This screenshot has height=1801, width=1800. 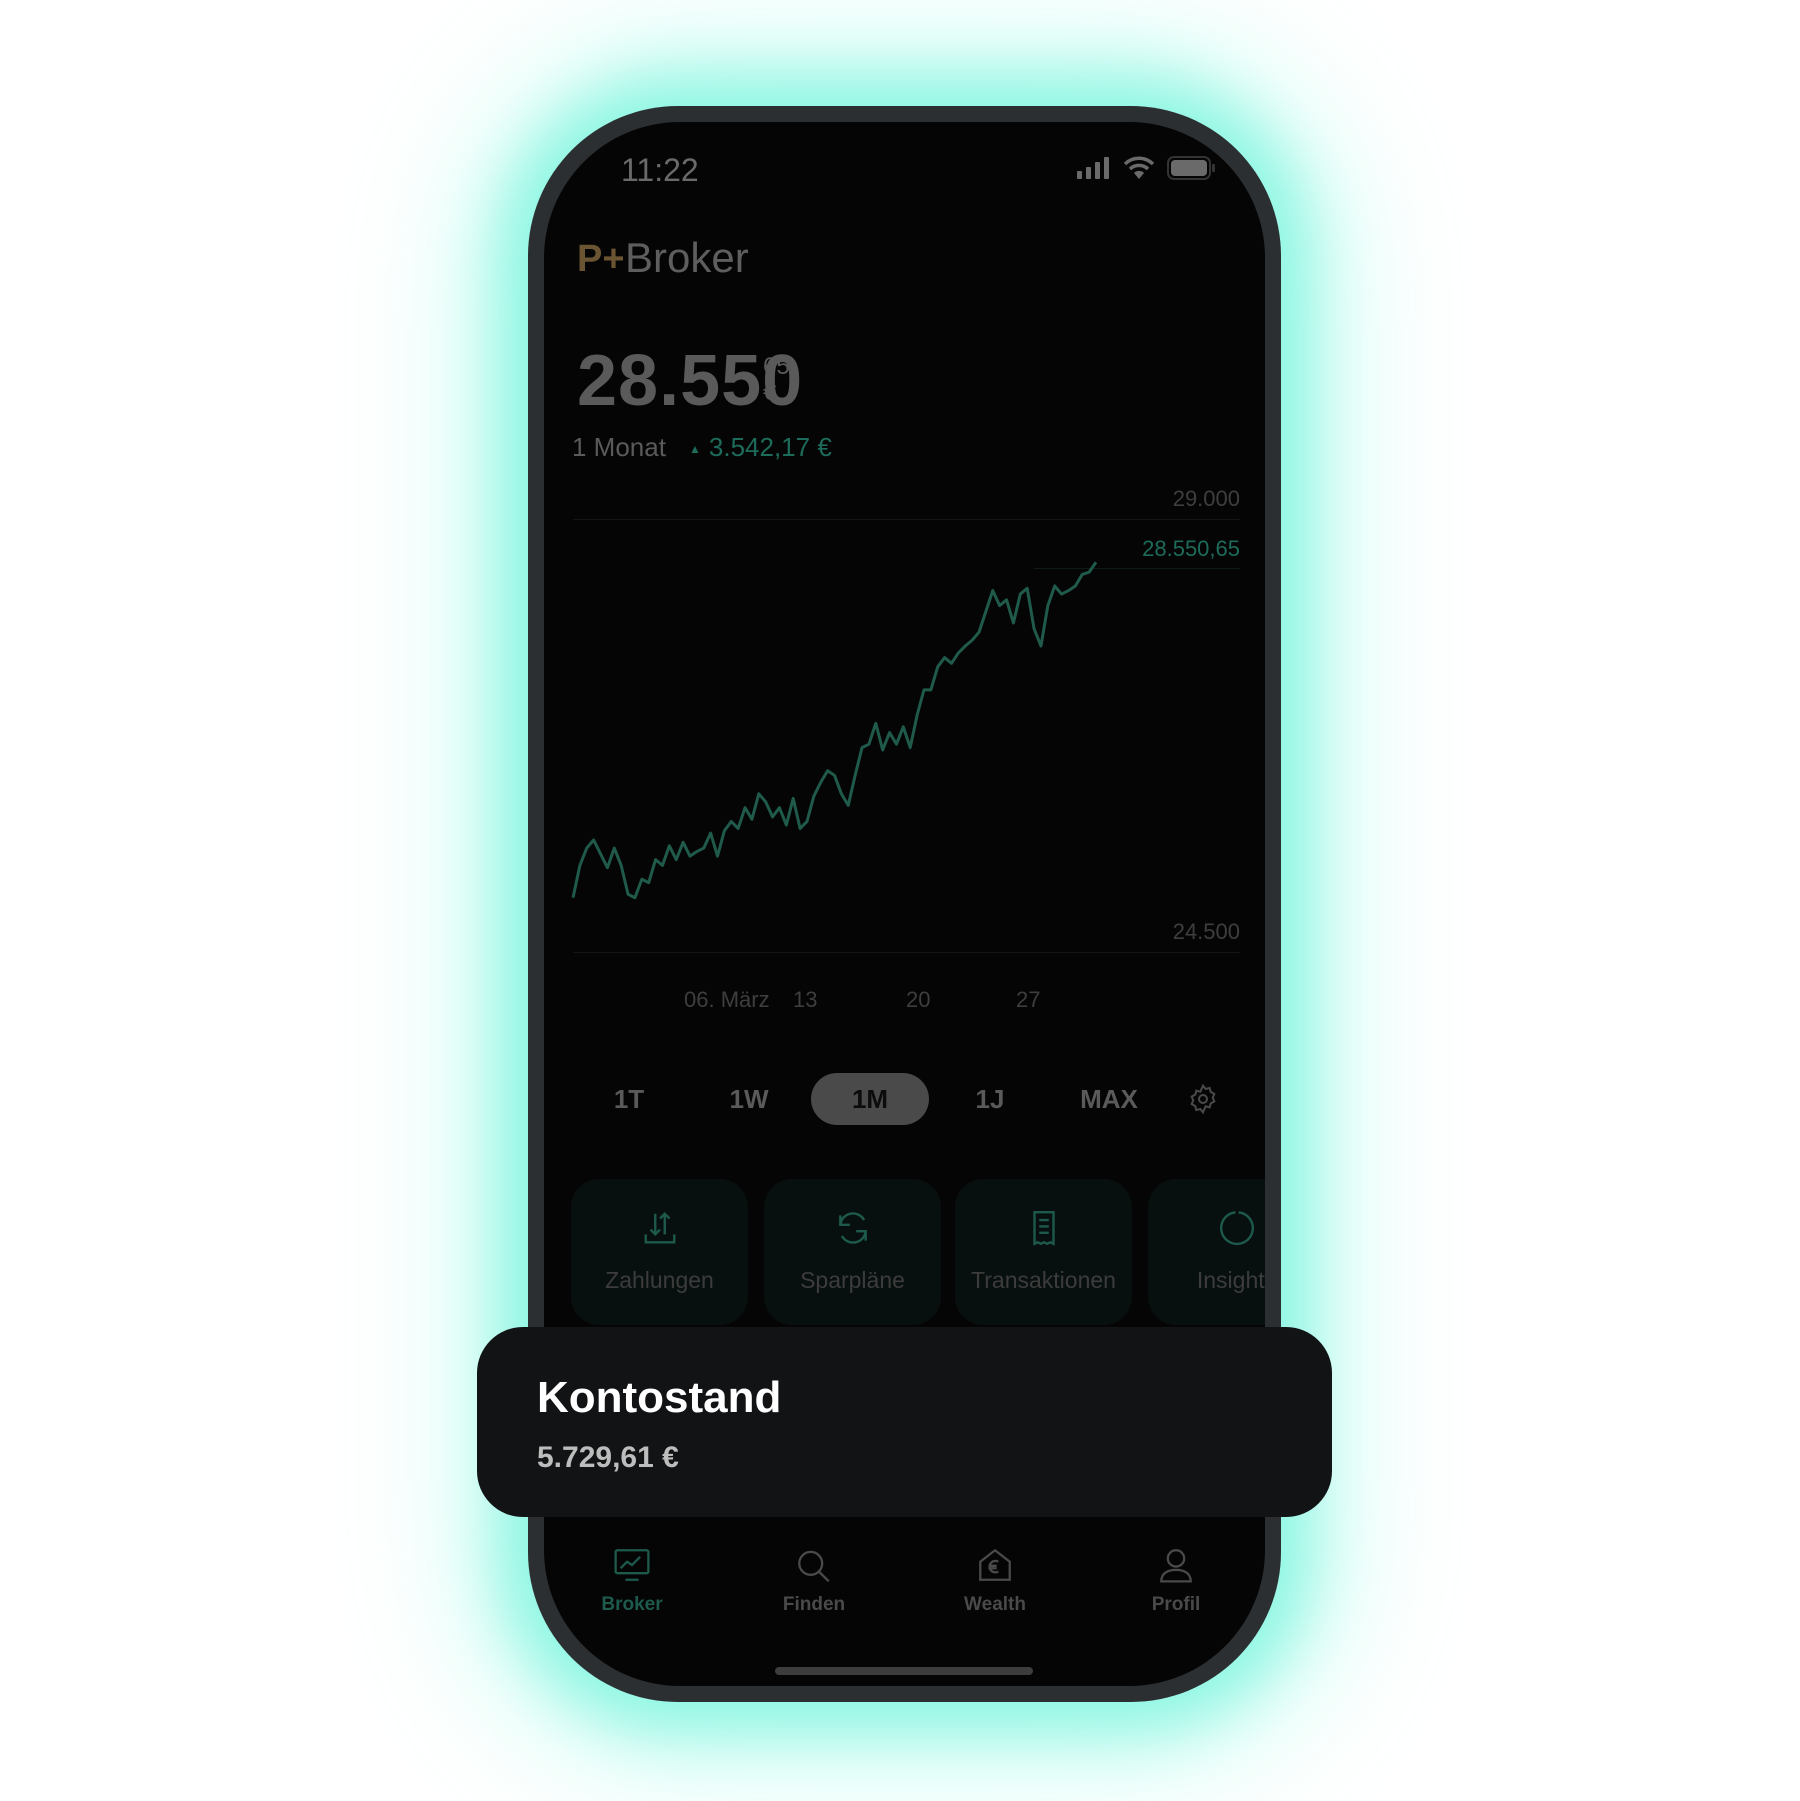 I want to click on tab-wealth: Wealth, so click(x=995, y=1581).